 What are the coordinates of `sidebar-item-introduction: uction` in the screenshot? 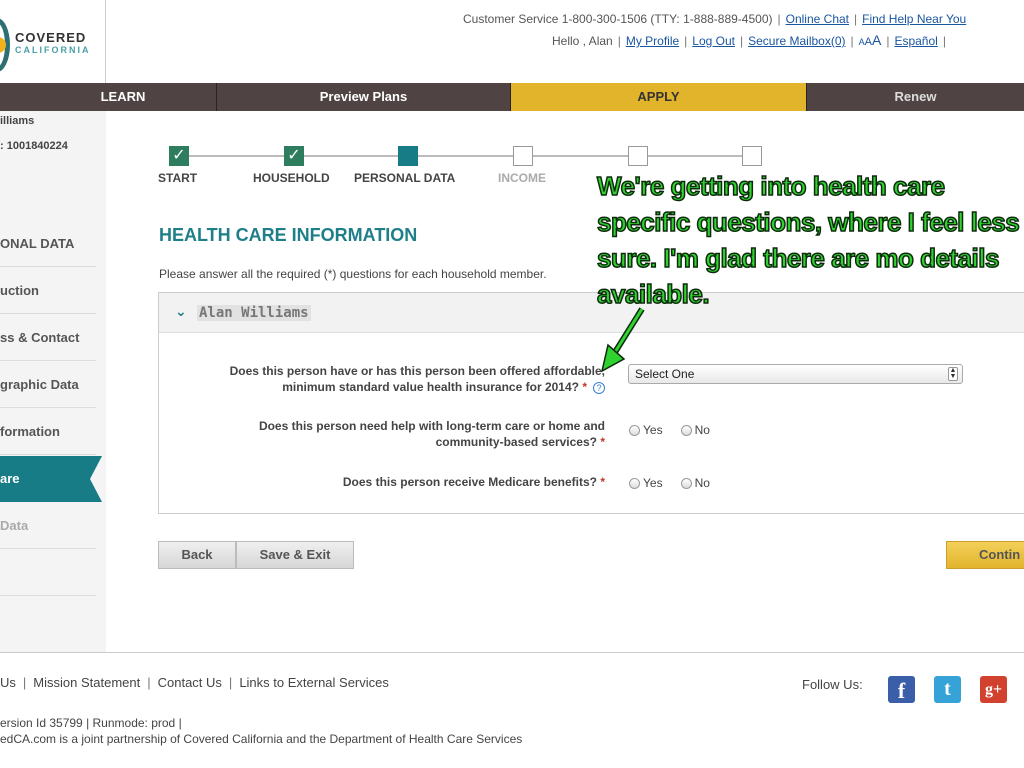 It's located at (48, 291).